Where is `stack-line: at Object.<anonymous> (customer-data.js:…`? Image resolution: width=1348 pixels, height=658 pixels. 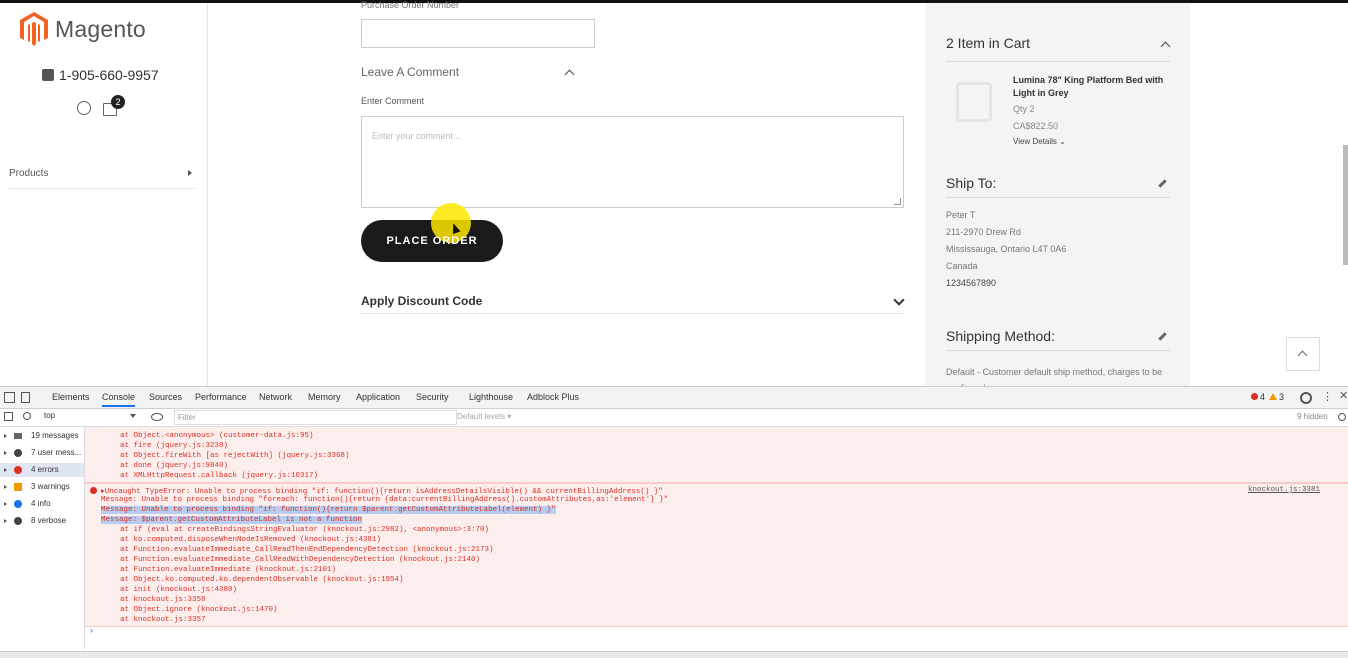
stack-line: at Object.<anonymous> (customer-data.js:… is located at coordinates (217, 436).